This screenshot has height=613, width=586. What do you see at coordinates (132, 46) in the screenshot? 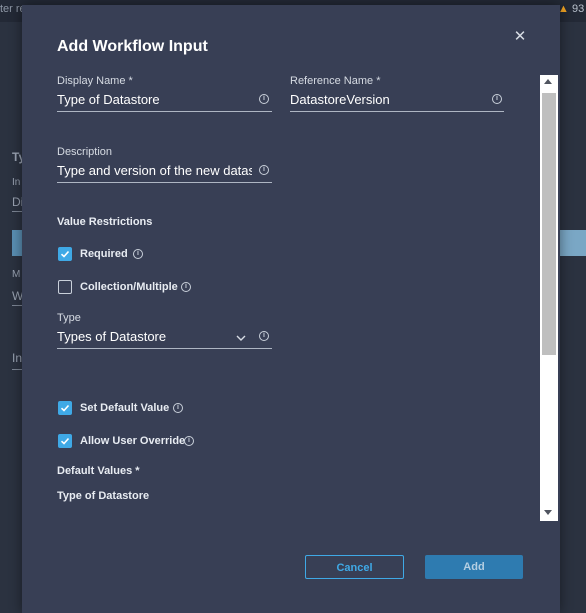
I see `dialog-title: Add Workflow Input` at bounding box center [132, 46].